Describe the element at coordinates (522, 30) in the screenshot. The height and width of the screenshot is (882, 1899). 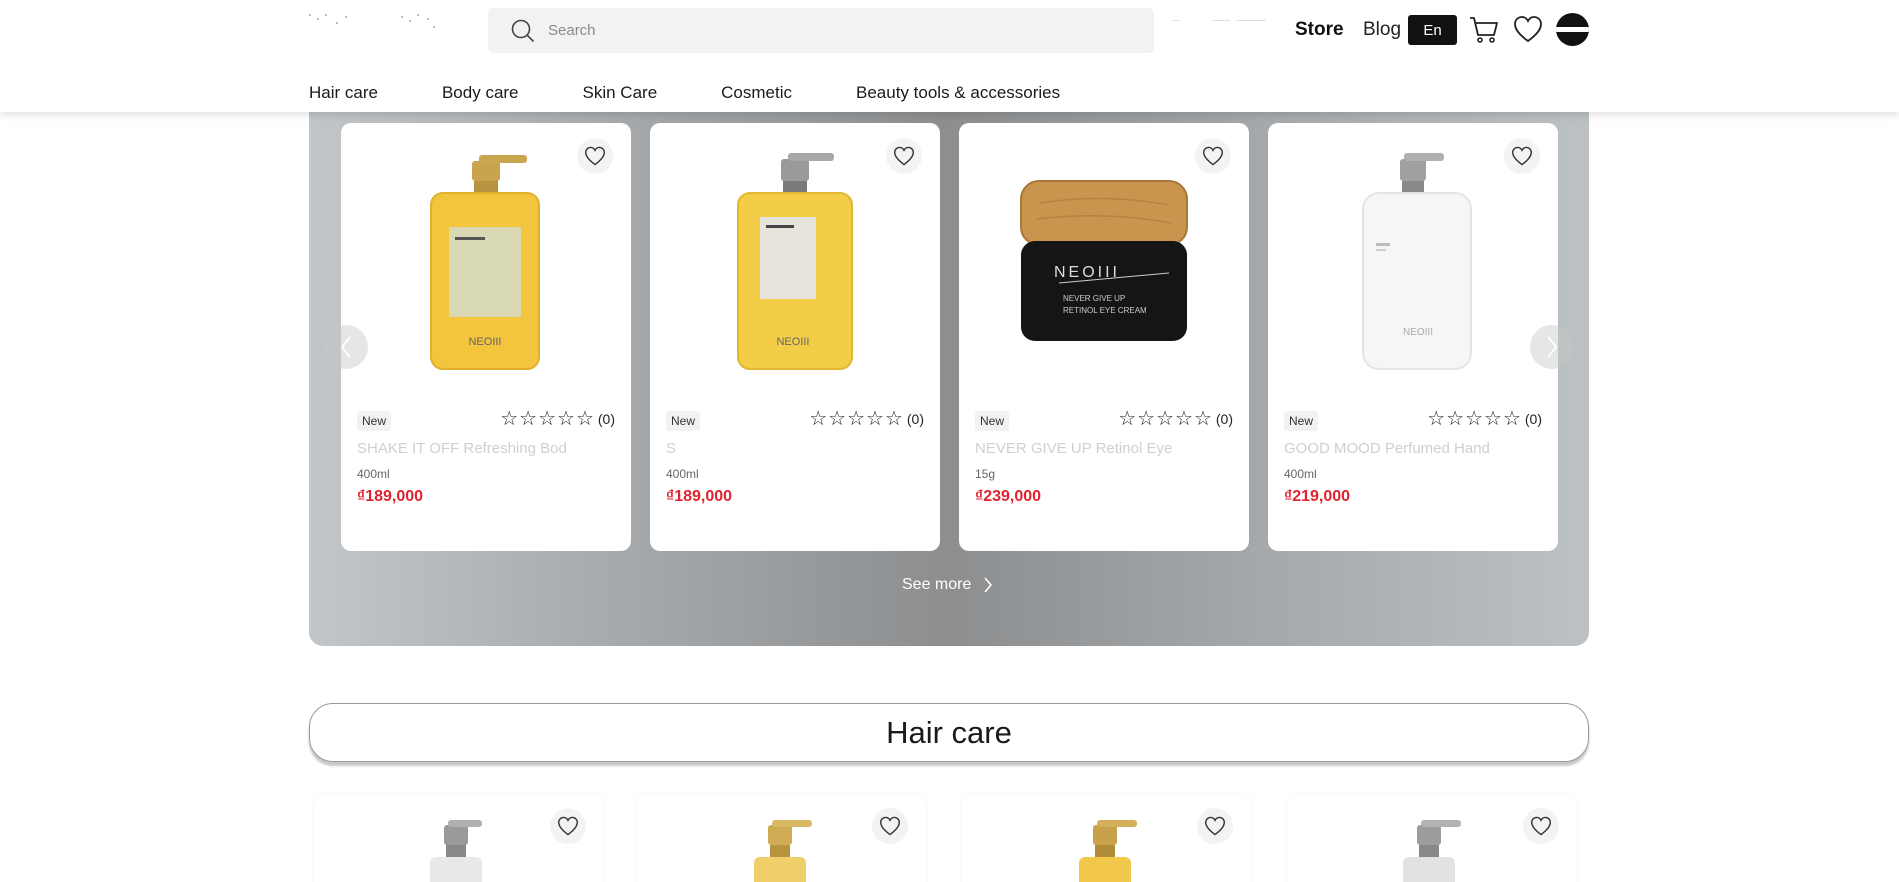
I see `search-icon` at that location.